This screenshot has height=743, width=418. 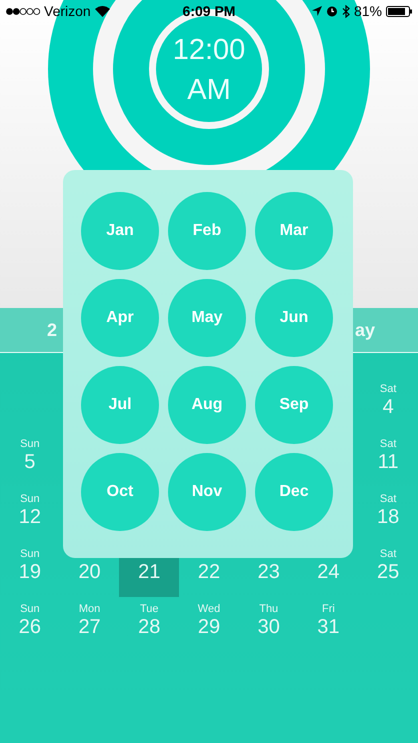 I want to click on month-button: Dec, so click(x=294, y=492).